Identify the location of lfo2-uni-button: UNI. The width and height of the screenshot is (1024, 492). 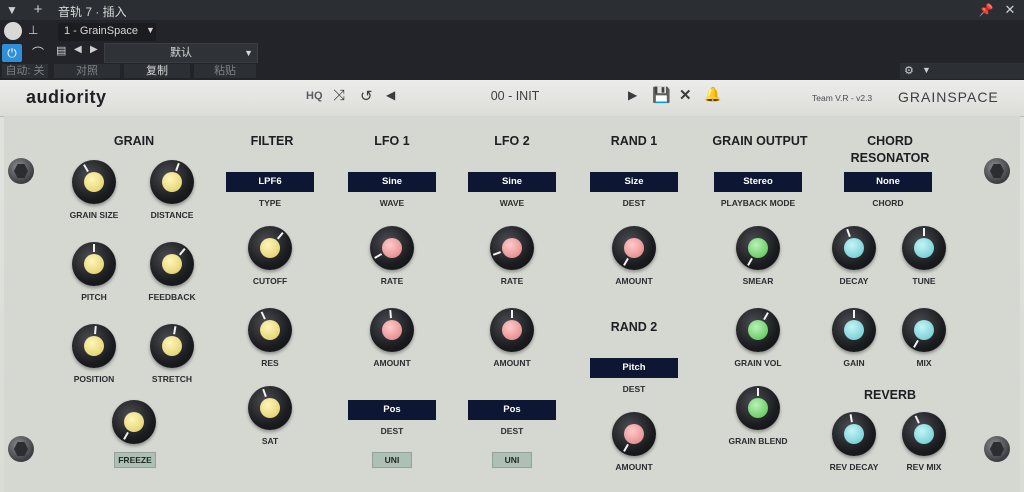
(512, 460).